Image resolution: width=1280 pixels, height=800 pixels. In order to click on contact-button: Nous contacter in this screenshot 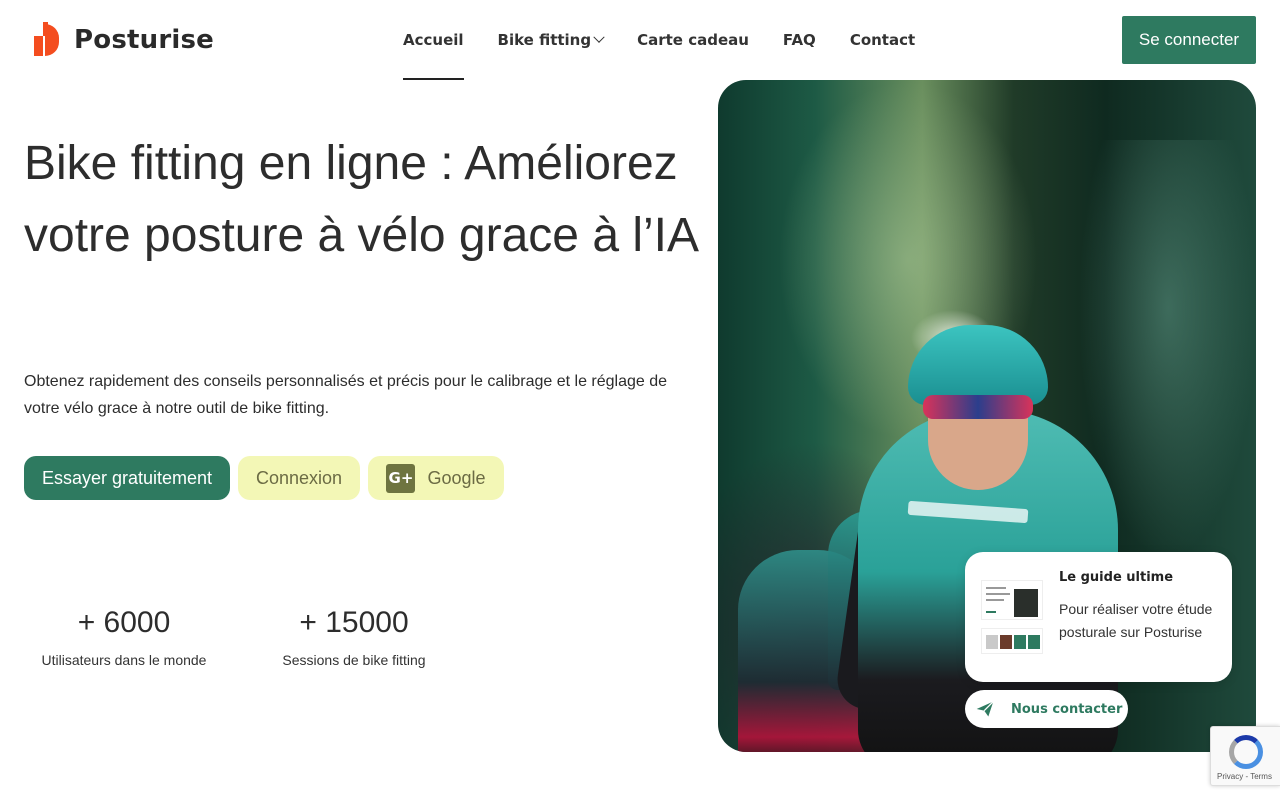, I will do `click(1046, 709)`.